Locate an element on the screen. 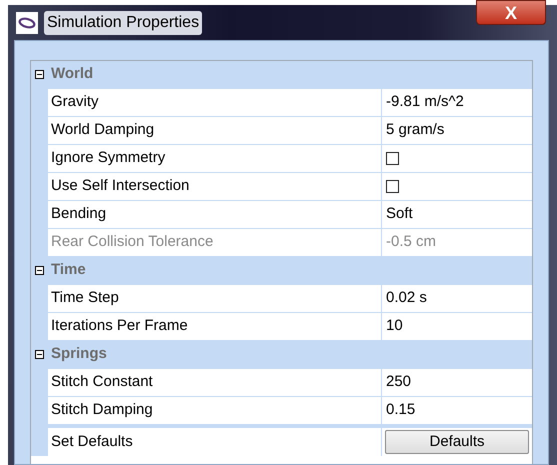 Image resolution: width=557 pixels, height=465 pixels. property-label: Ignore Symmetry is located at coordinates (108, 158).